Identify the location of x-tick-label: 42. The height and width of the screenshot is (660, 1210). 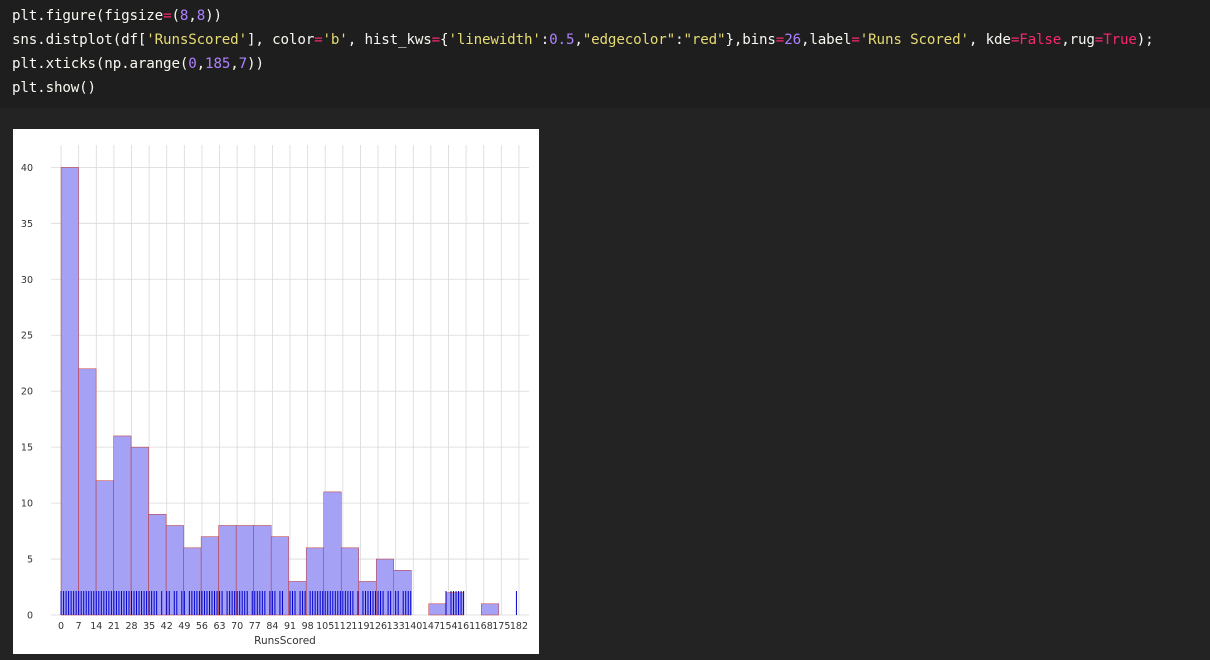
(167, 626).